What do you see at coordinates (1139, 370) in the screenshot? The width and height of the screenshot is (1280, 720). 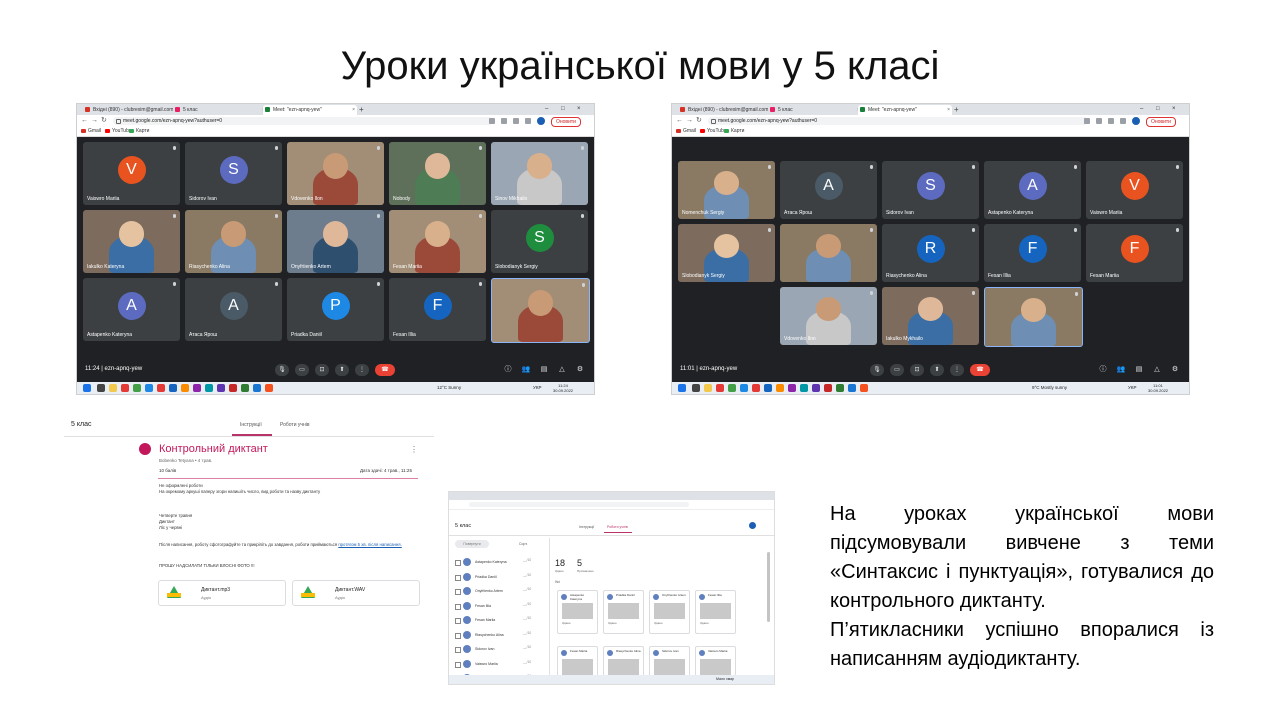 I see `chat-icon: ▤` at bounding box center [1139, 370].